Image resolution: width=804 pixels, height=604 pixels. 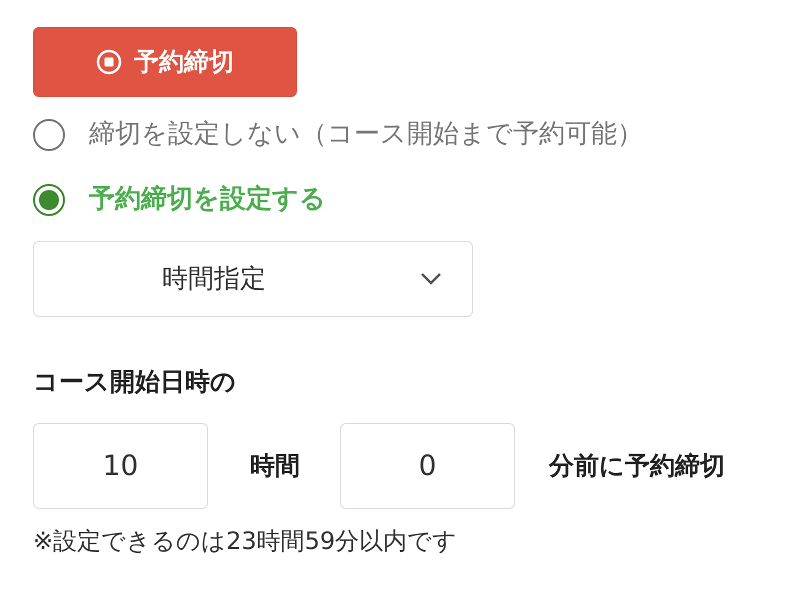 I want to click on option-label: 予約締切を設定する, so click(x=207, y=199).